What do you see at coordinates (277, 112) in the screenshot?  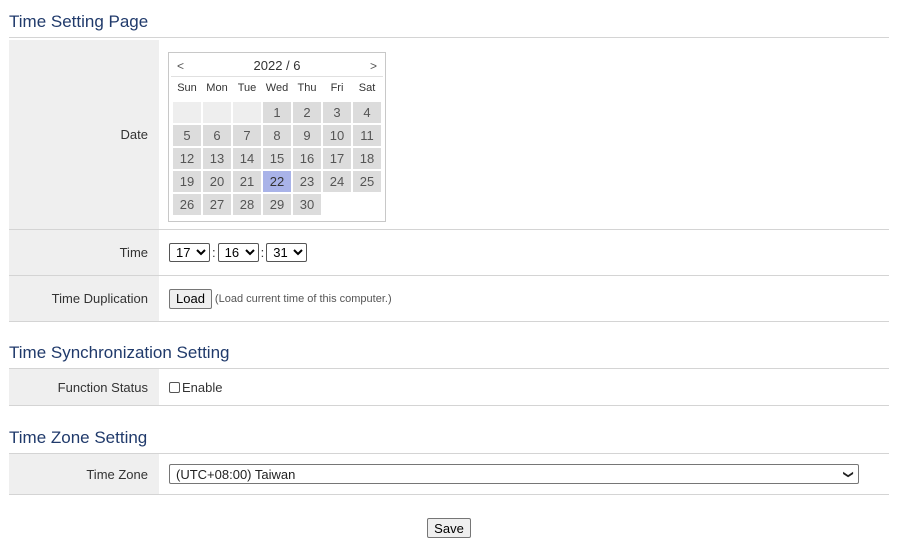 I see `calendar-day: 1` at bounding box center [277, 112].